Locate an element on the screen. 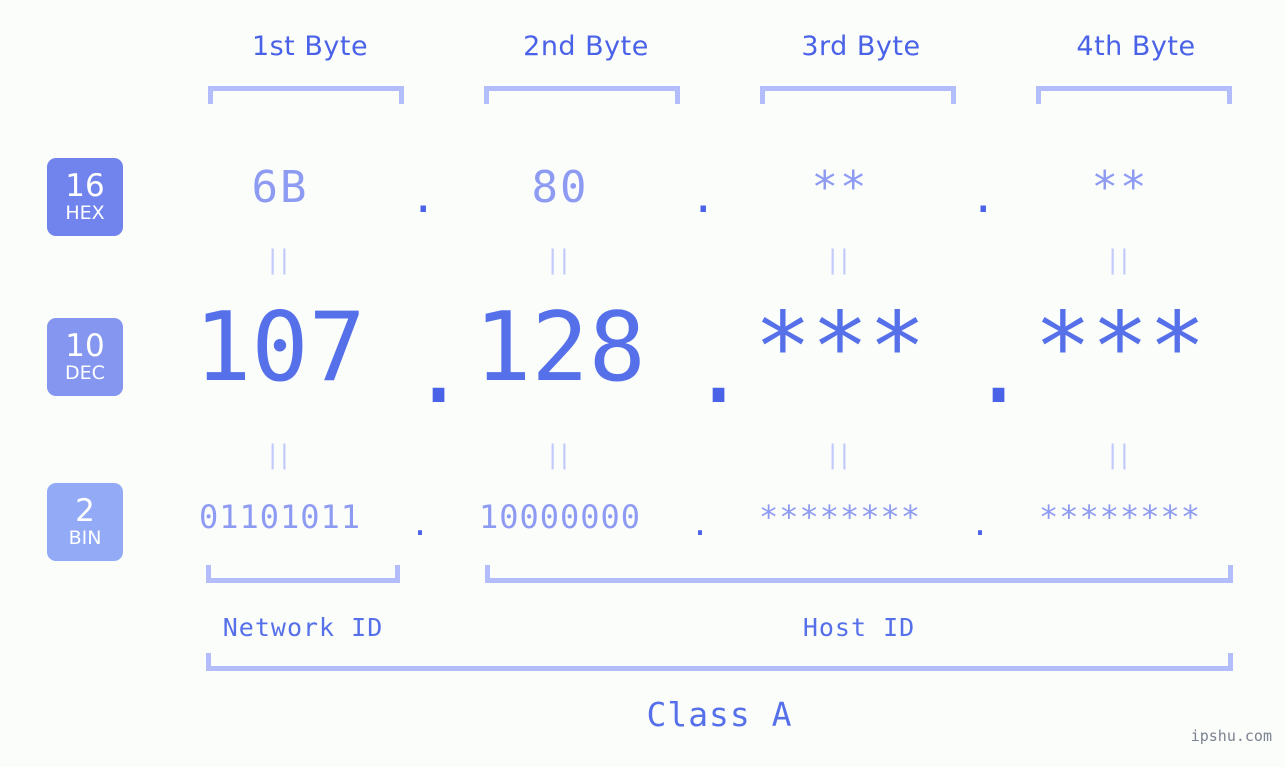 This screenshot has height=767, width=1285. radix-badge-dec: 10 DEC is located at coordinates (85, 357).